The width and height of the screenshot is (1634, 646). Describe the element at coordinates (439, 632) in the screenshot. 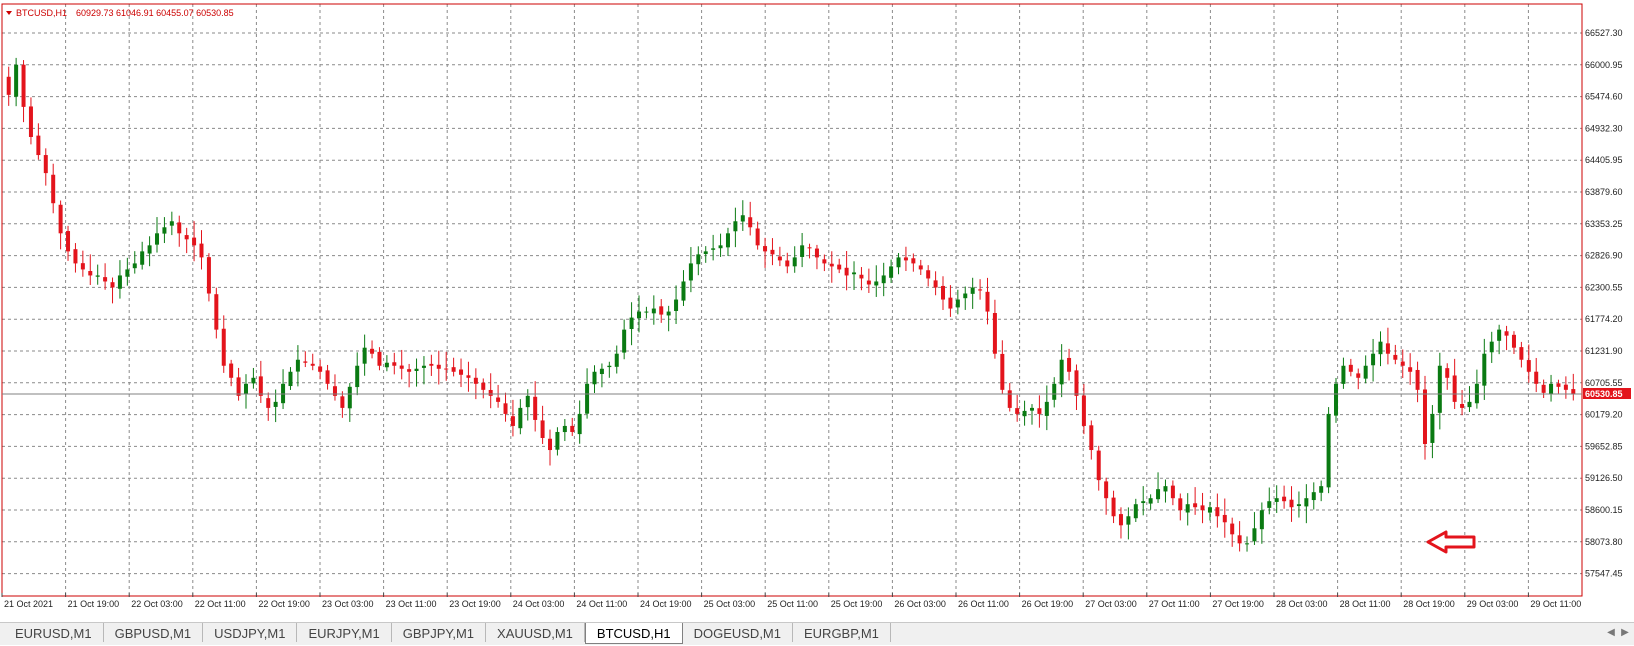

I see `tab-gbpjpy-m1: GBPJPY,M1` at that location.